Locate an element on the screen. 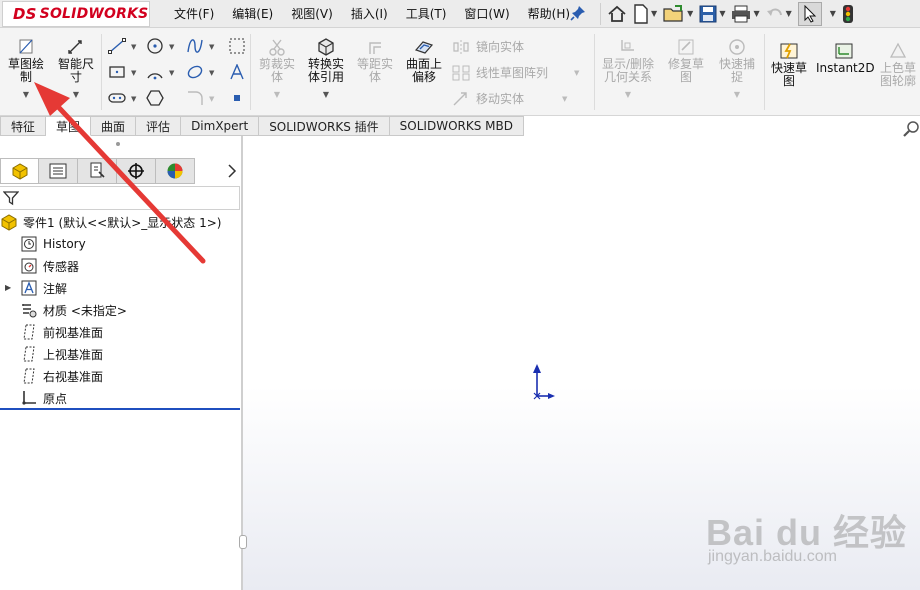 Image resolution: width=920 pixels, height=590 pixels. tab-solidworks-mbd: SOLIDWORKS MBD is located at coordinates (456, 126).